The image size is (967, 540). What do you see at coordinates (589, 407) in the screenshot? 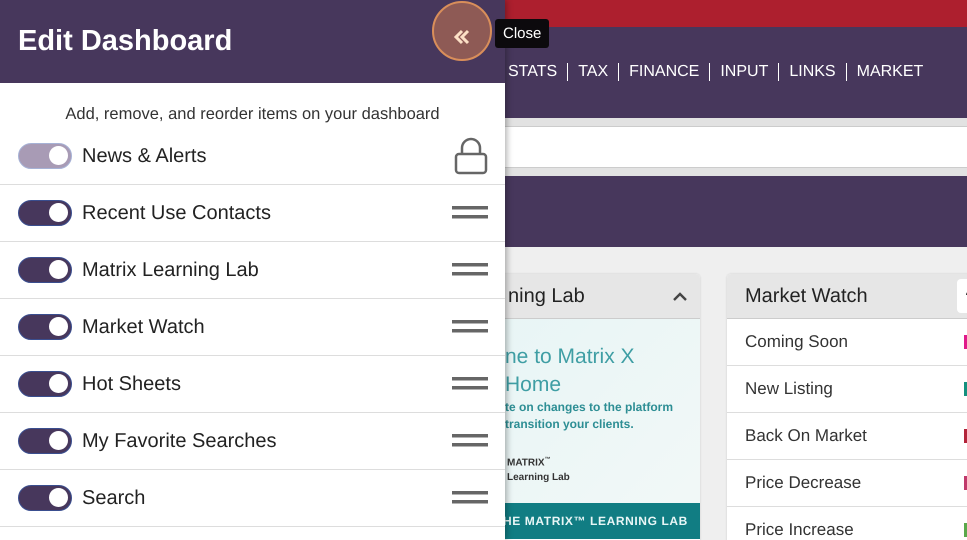
I see `banner-text: te on changes to the platform` at bounding box center [589, 407].